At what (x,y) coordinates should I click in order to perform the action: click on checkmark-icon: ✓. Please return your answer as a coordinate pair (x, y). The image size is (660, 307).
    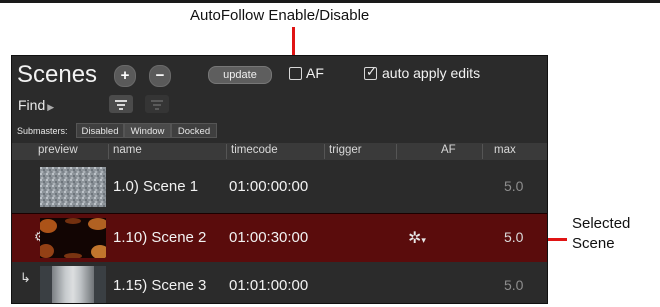
    Looking at the image, I should click on (371, 71).